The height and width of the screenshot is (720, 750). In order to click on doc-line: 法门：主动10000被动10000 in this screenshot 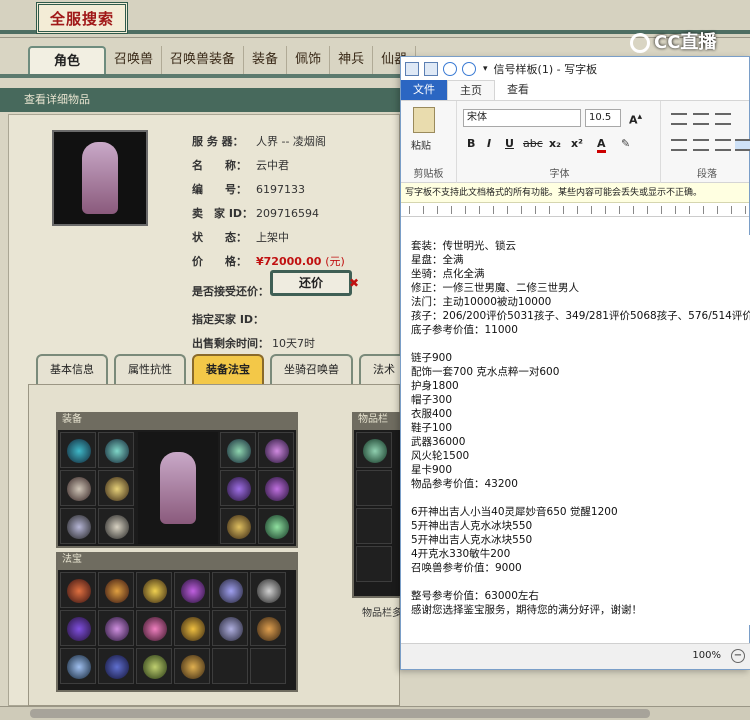, I will do `click(481, 302)`.